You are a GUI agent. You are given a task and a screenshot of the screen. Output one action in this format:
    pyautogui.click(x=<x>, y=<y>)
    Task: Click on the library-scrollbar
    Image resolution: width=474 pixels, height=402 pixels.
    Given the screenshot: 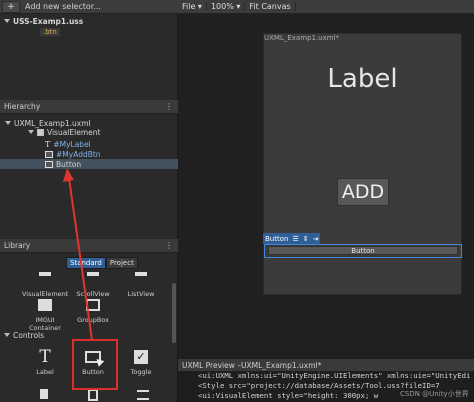 What is the action you would take?
    pyautogui.click(x=174, y=313)
    